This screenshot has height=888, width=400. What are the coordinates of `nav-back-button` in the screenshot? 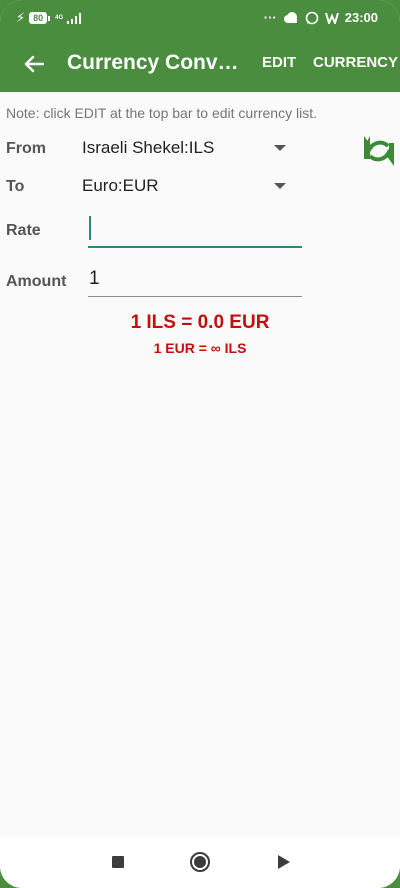 It's located at (284, 862).